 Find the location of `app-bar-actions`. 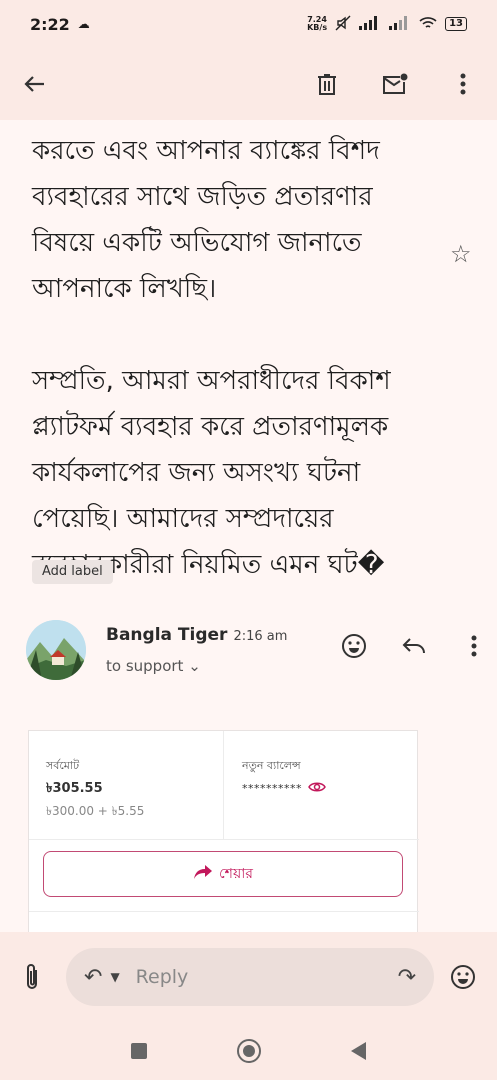

app-bar-actions is located at coordinates (395, 84).